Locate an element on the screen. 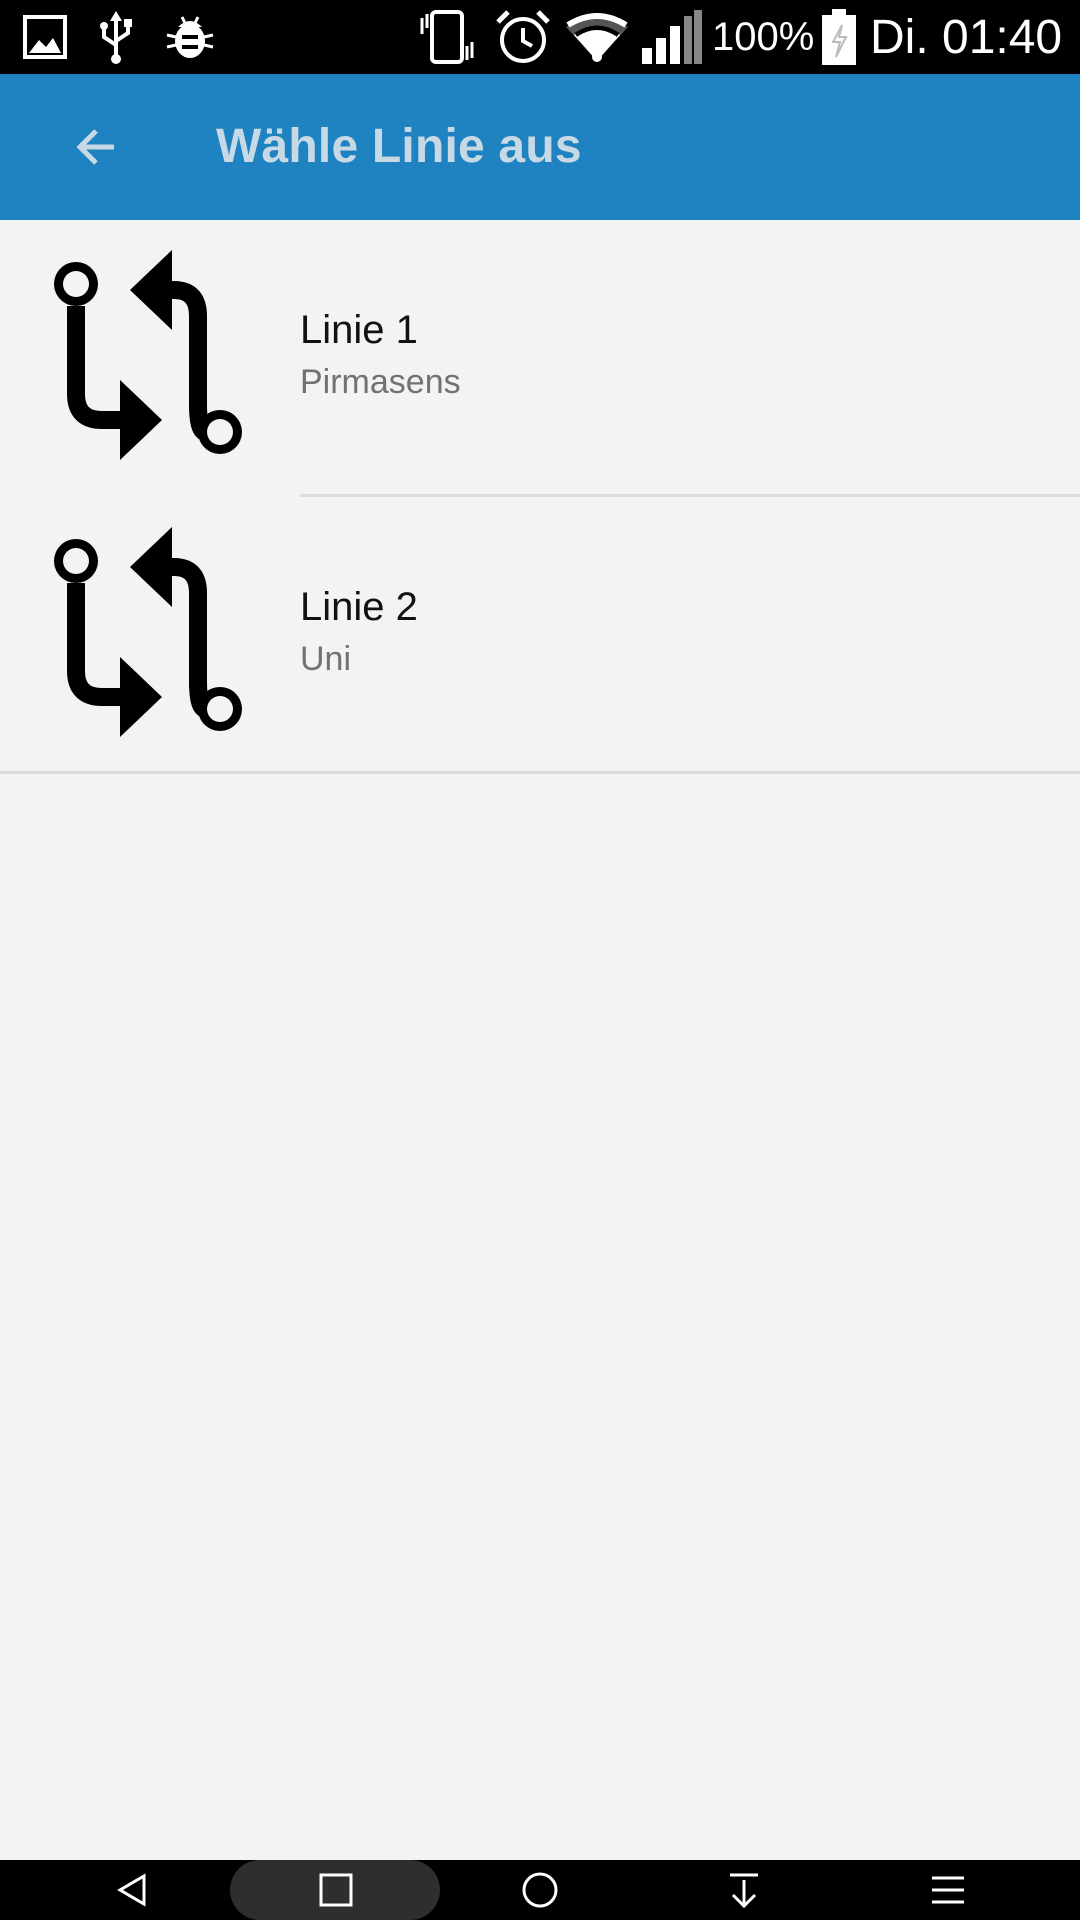  vibrate-icon is located at coordinates (447, 37).